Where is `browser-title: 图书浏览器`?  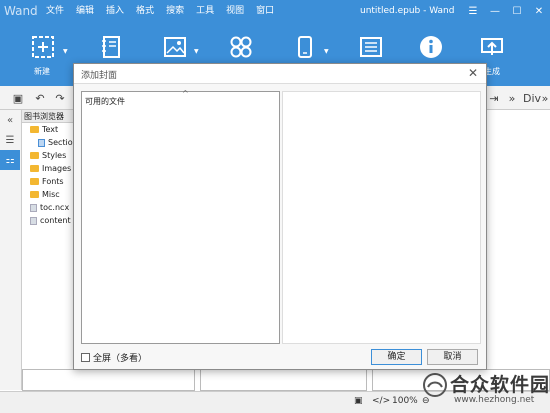 browser-title: 图书浏览器 is located at coordinates (50, 116).